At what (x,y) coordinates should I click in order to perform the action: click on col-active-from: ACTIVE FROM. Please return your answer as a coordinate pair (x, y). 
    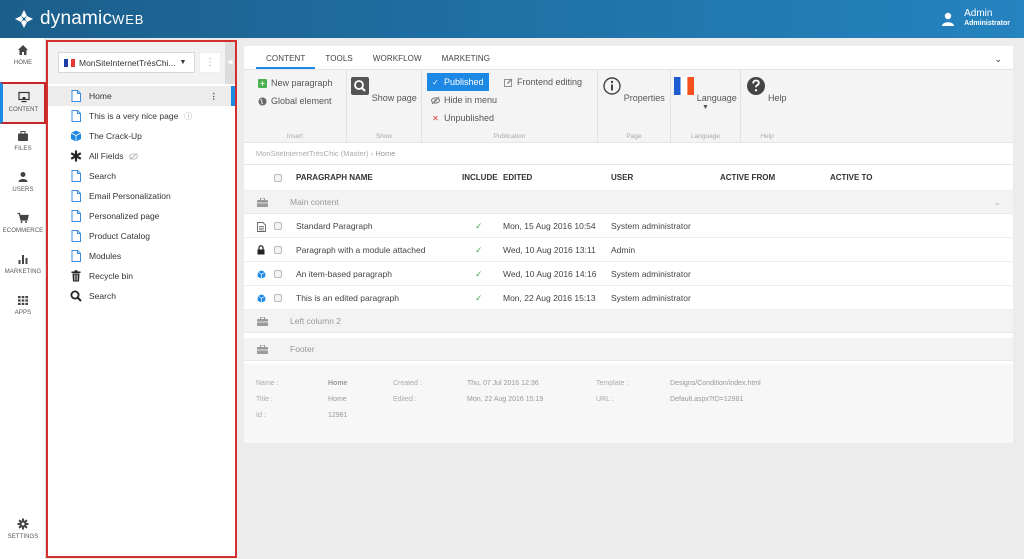
    Looking at the image, I should click on (747, 177).